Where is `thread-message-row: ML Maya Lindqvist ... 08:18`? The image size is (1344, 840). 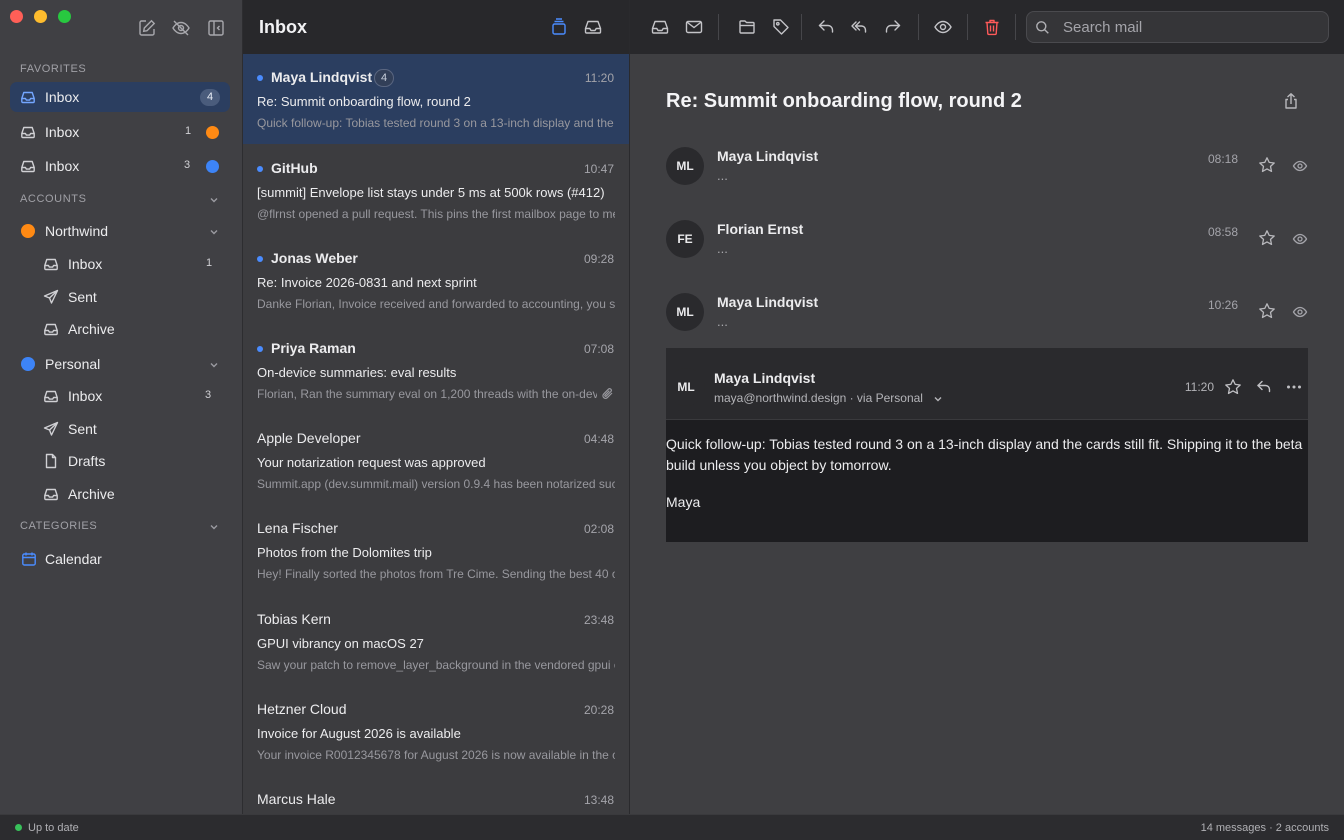 thread-message-row: ML Maya Lindqvist ... 08:18 is located at coordinates (987, 178).